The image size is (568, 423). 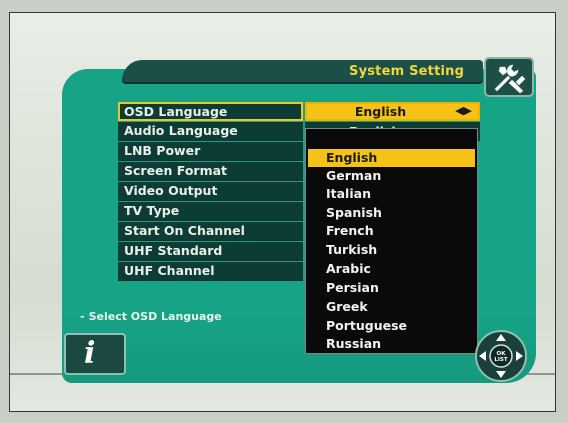 I want to click on menu-item-label: LNB Power, so click(x=162, y=150).